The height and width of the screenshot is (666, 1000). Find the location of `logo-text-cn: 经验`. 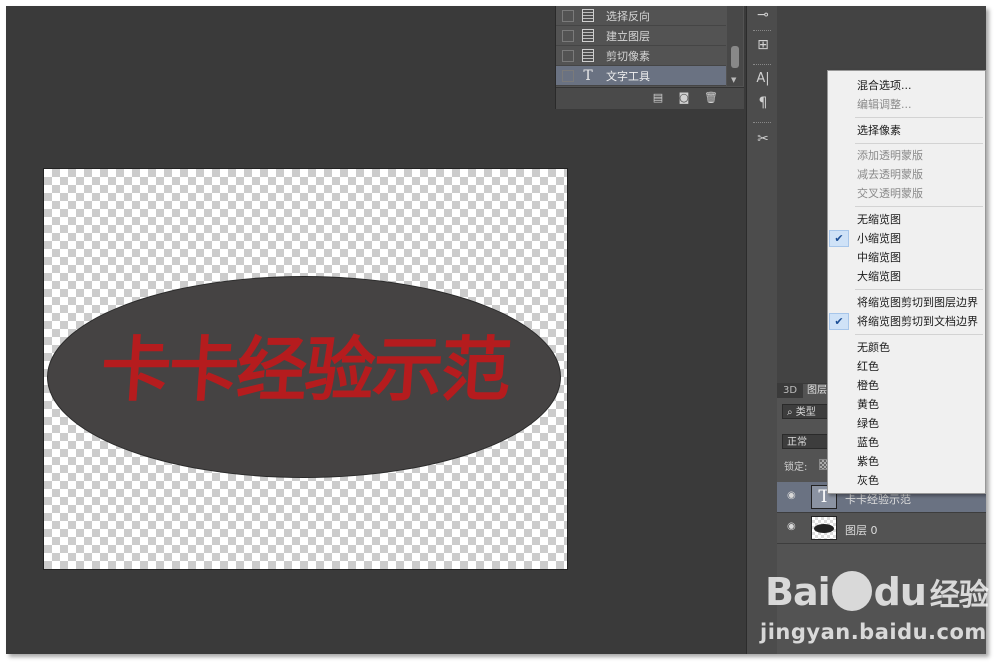

logo-text-cn: 经验 is located at coordinates (959, 595).